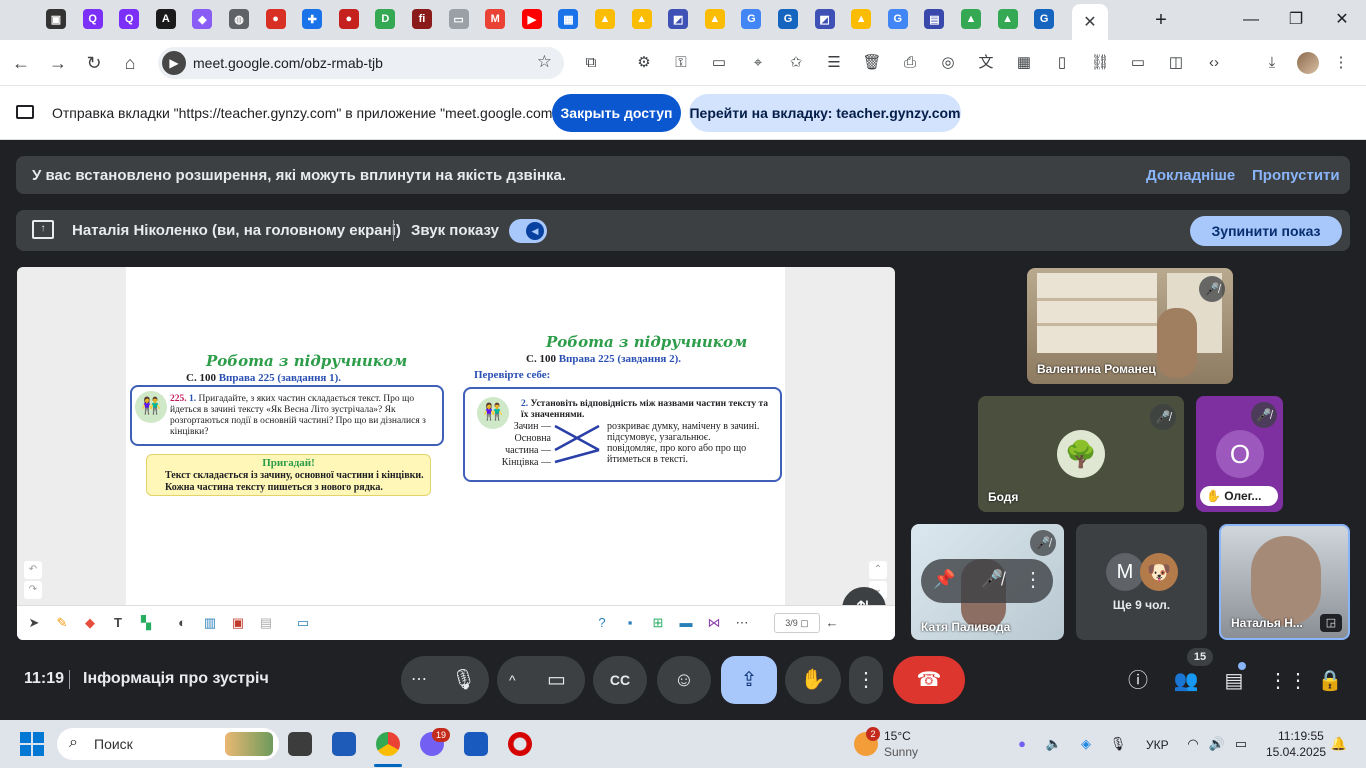 The width and height of the screenshot is (1366, 768). I want to click on shapes-icon: ▚, so click(146, 623).